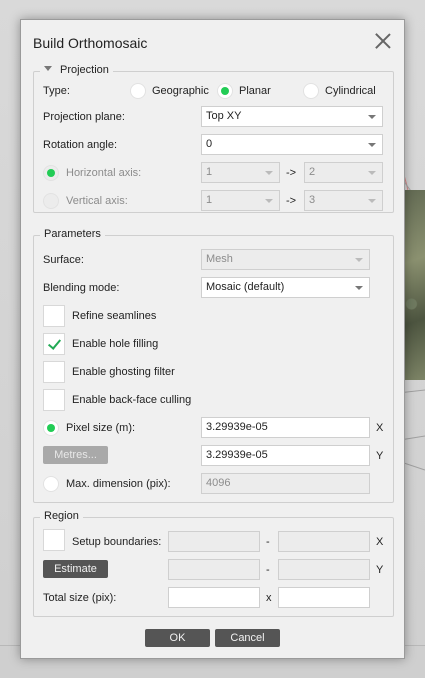 Image resolution: width=425 pixels, height=678 pixels. Describe the element at coordinates (104, 173) in the screenshot. I see `horizontal-axis-label: Horizontal axis:` at that location.